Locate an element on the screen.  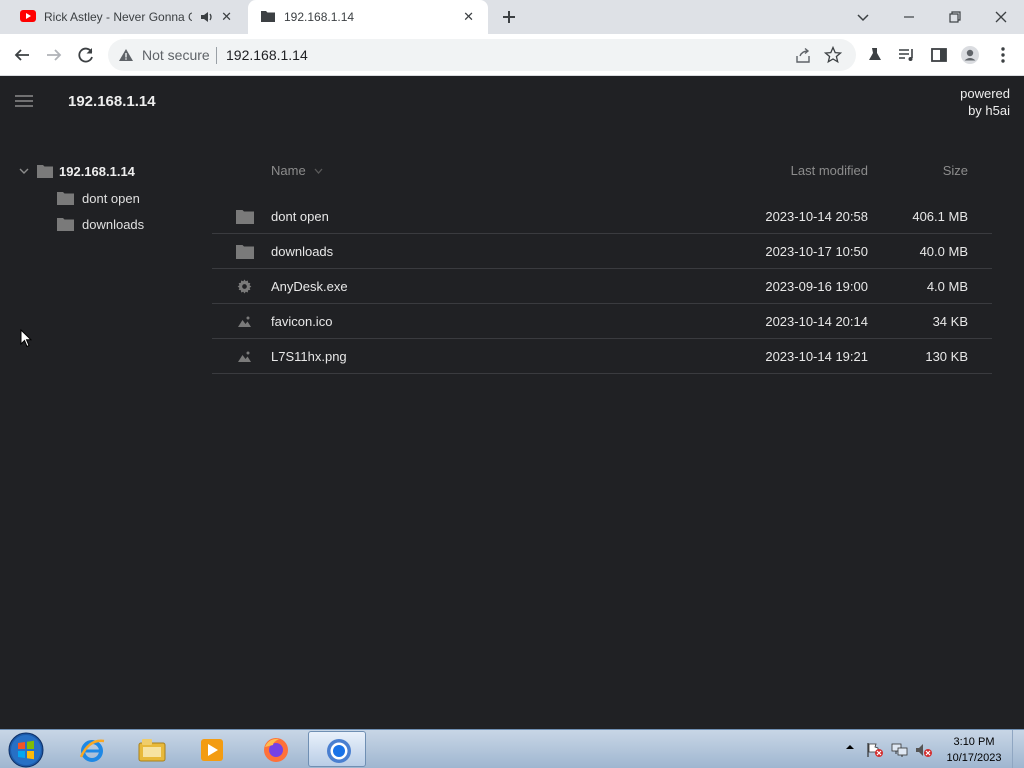
file-size: 130 KB is located at coordinates (946, 356).